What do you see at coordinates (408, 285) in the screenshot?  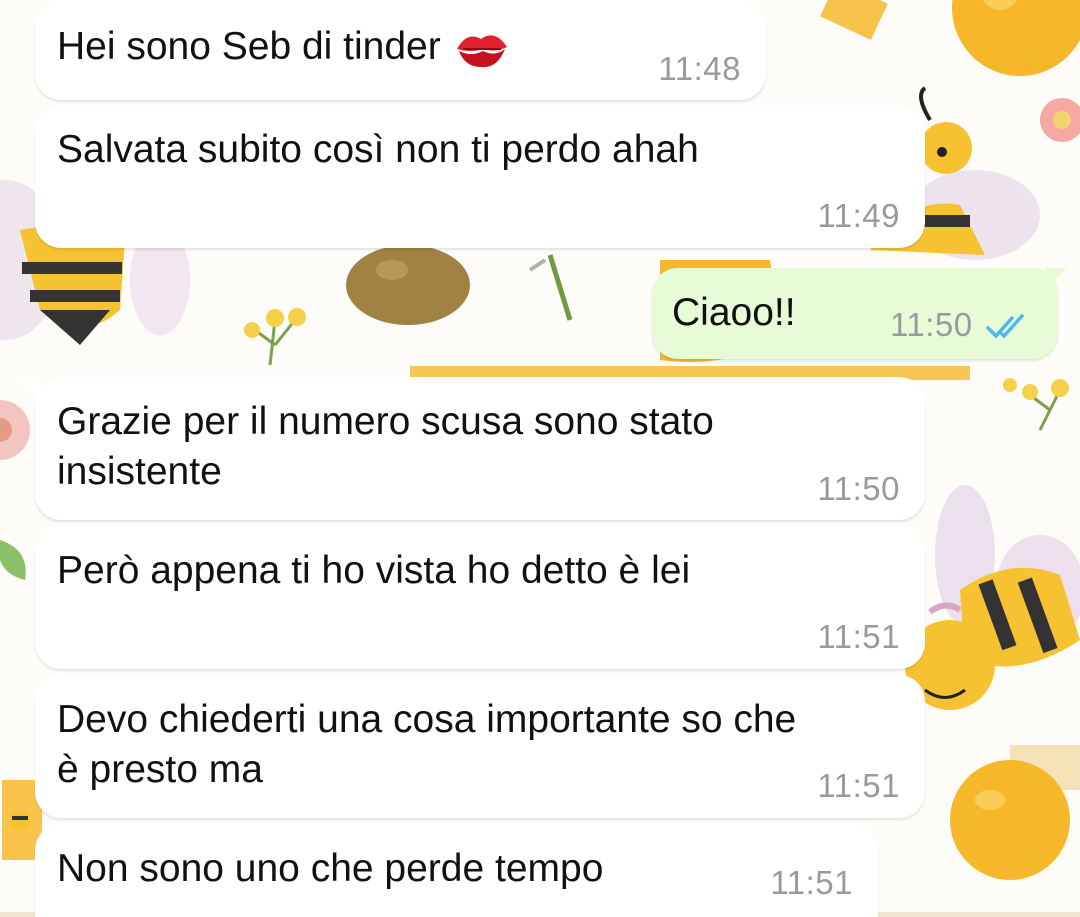 I see `honey-drop-icon` at bounding box center [408, 285].